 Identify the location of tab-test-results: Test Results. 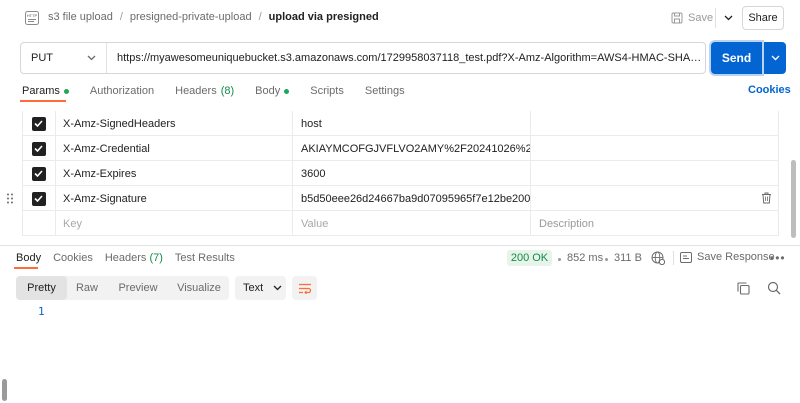
(205, 258).